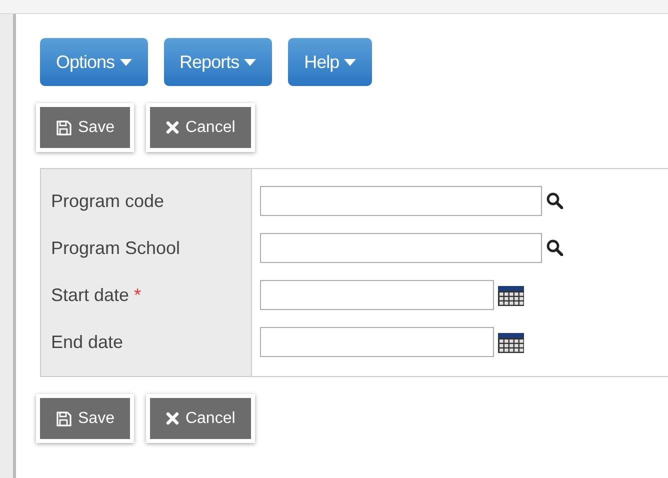  I want to click on menu-button: Options, so click(94, 62).